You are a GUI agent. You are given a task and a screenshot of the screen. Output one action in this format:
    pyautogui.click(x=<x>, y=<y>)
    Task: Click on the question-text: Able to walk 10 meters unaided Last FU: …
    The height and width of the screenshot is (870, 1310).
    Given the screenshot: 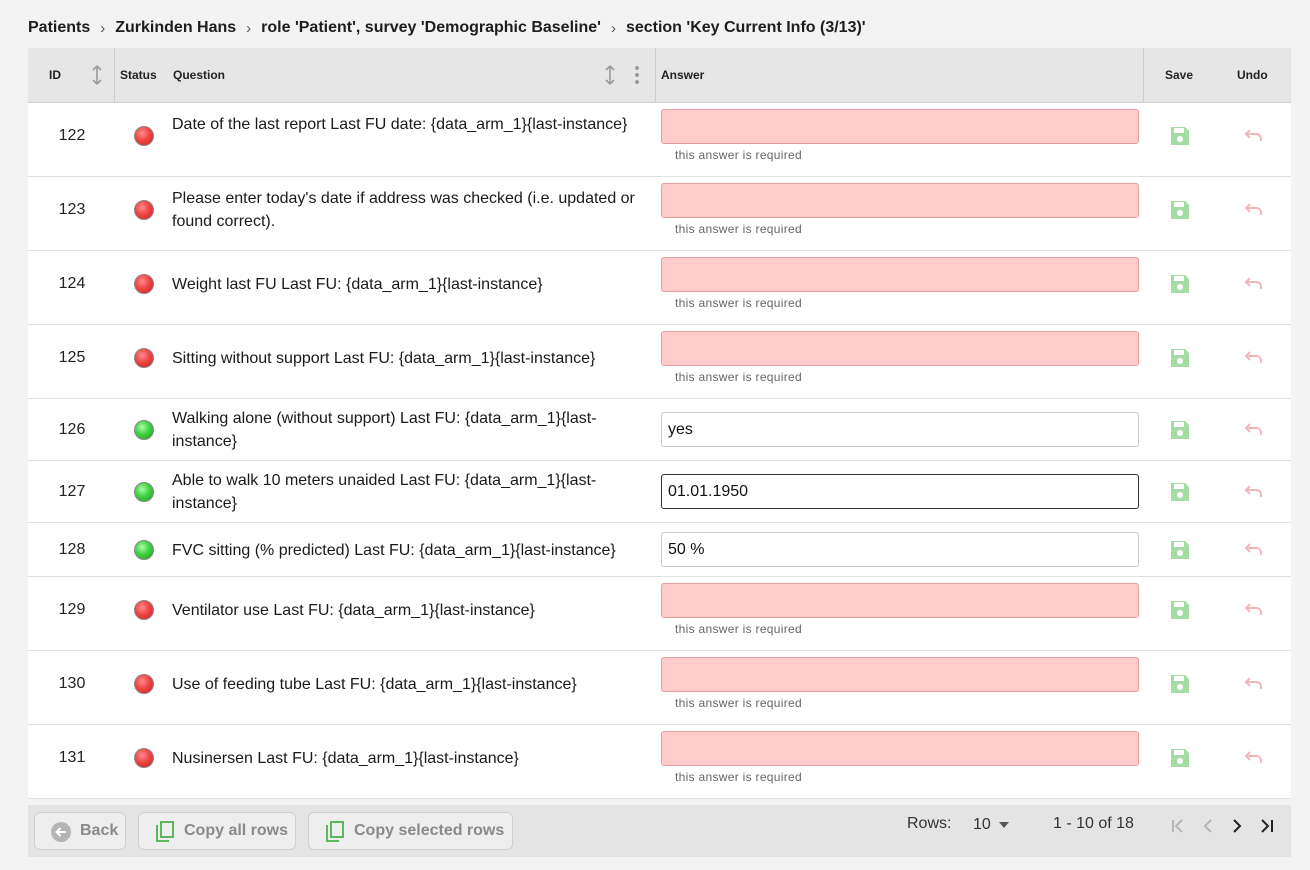 What is the action you would take?
    pyautogui.click(x=384, y=492)
    